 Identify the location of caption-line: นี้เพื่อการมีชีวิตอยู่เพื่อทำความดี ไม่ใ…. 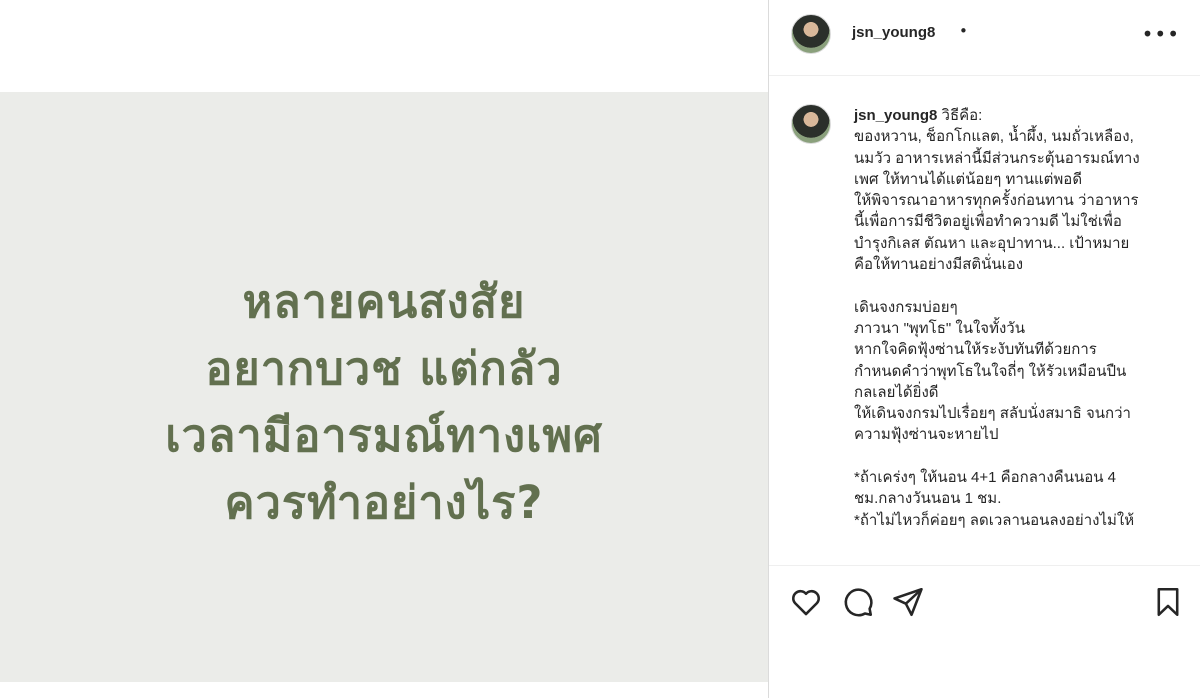
(988, 222).